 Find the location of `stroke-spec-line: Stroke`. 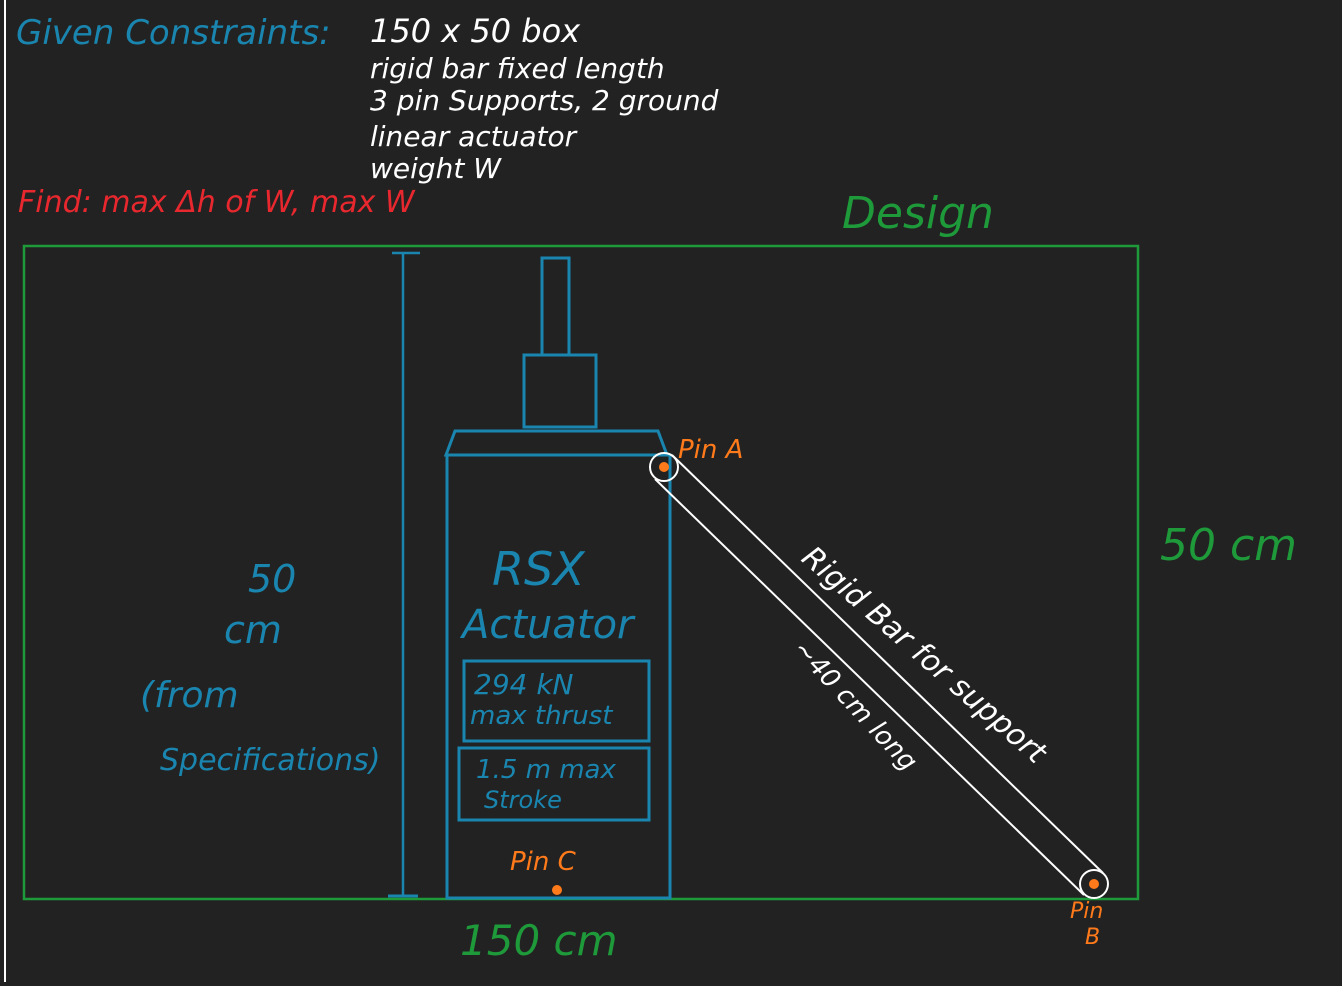

stroke-spec-line: Stroke is located at coordinates (523, 800).